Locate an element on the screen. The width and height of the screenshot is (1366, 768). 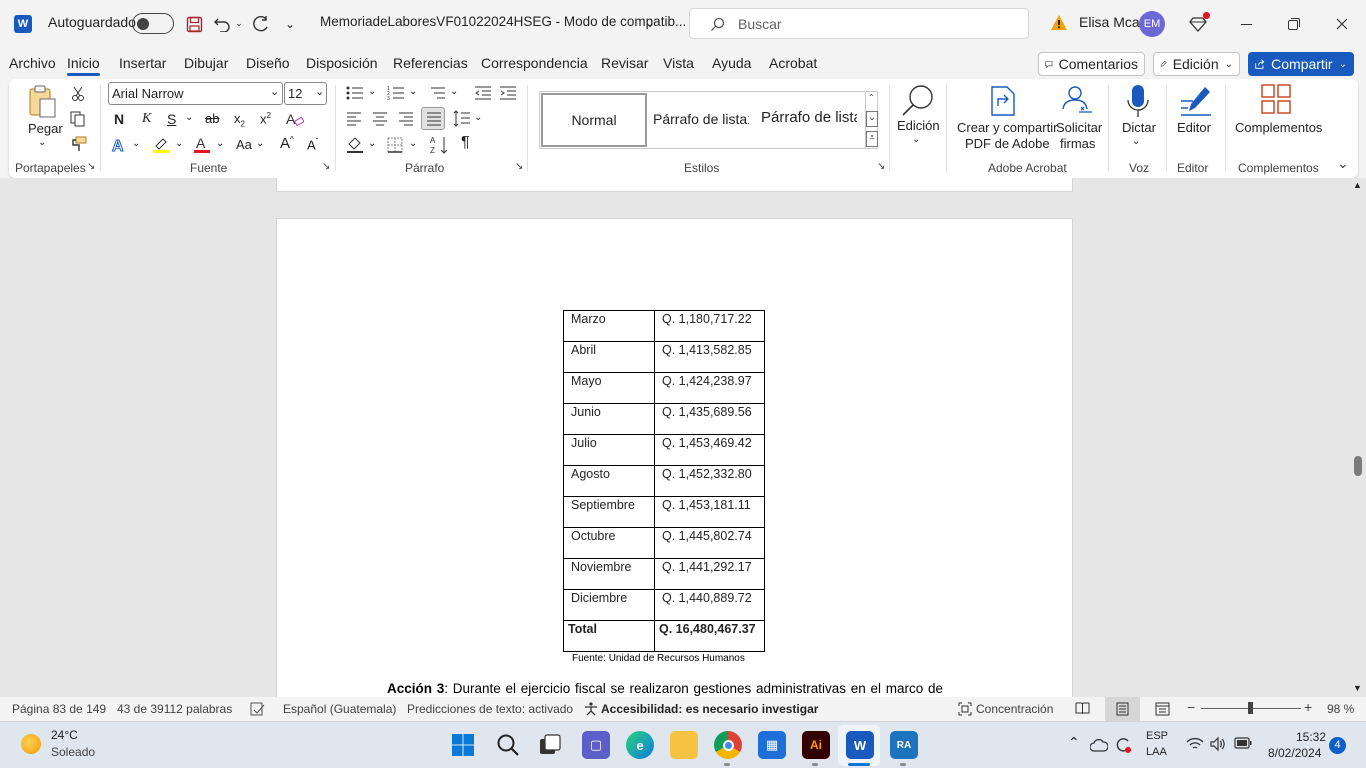
edit-dropdown-icon: ⌄ is located at coordinates (916, 140).